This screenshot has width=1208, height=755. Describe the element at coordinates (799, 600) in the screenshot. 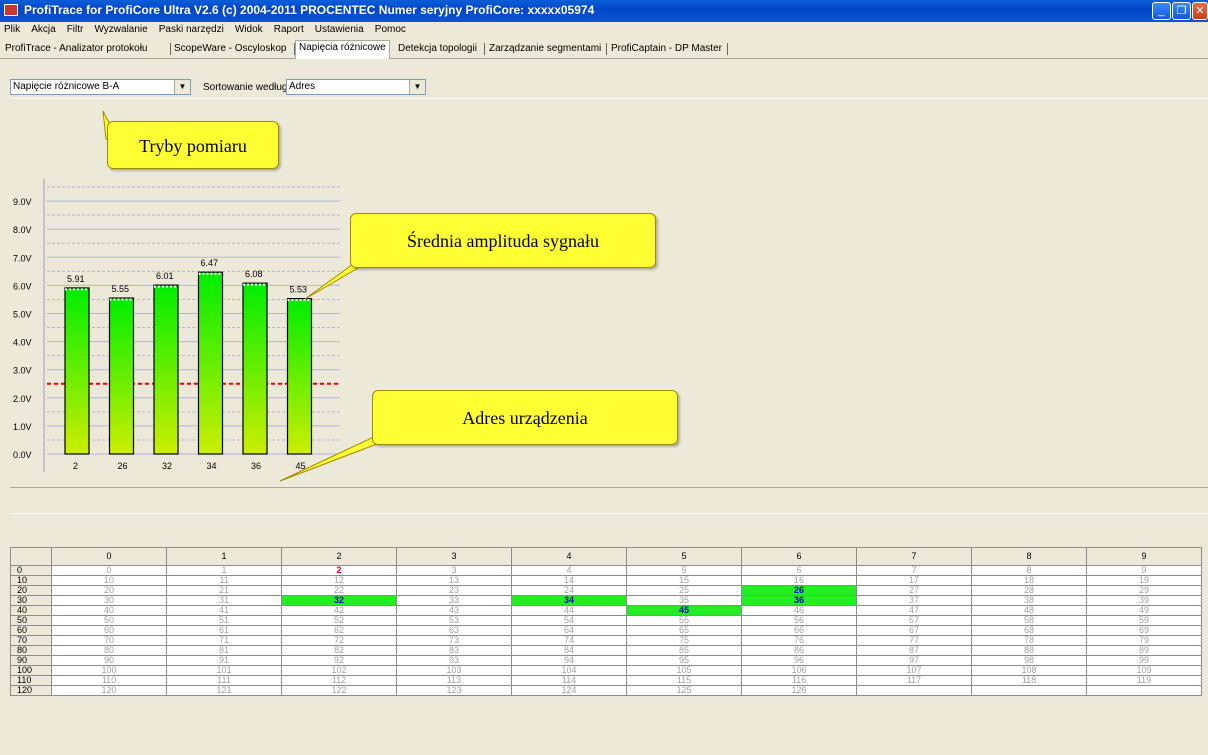

I see `address-cell: 36` at that location.